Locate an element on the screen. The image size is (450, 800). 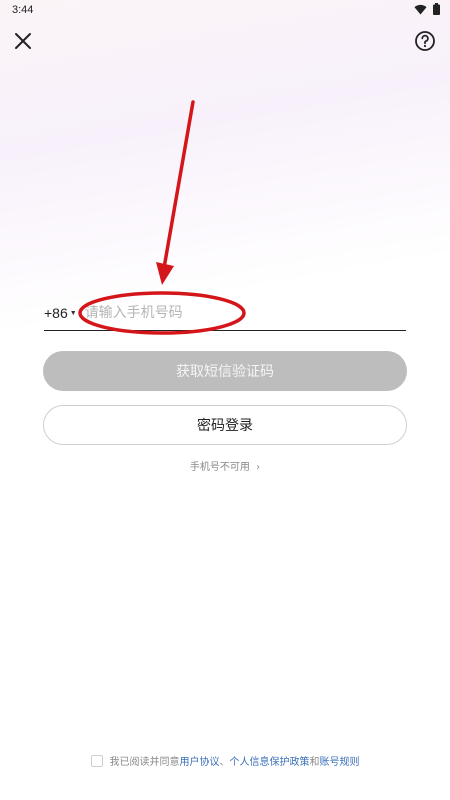
get-sms-code-button: 获取短信验证码 is located at coordinates (225, 371).